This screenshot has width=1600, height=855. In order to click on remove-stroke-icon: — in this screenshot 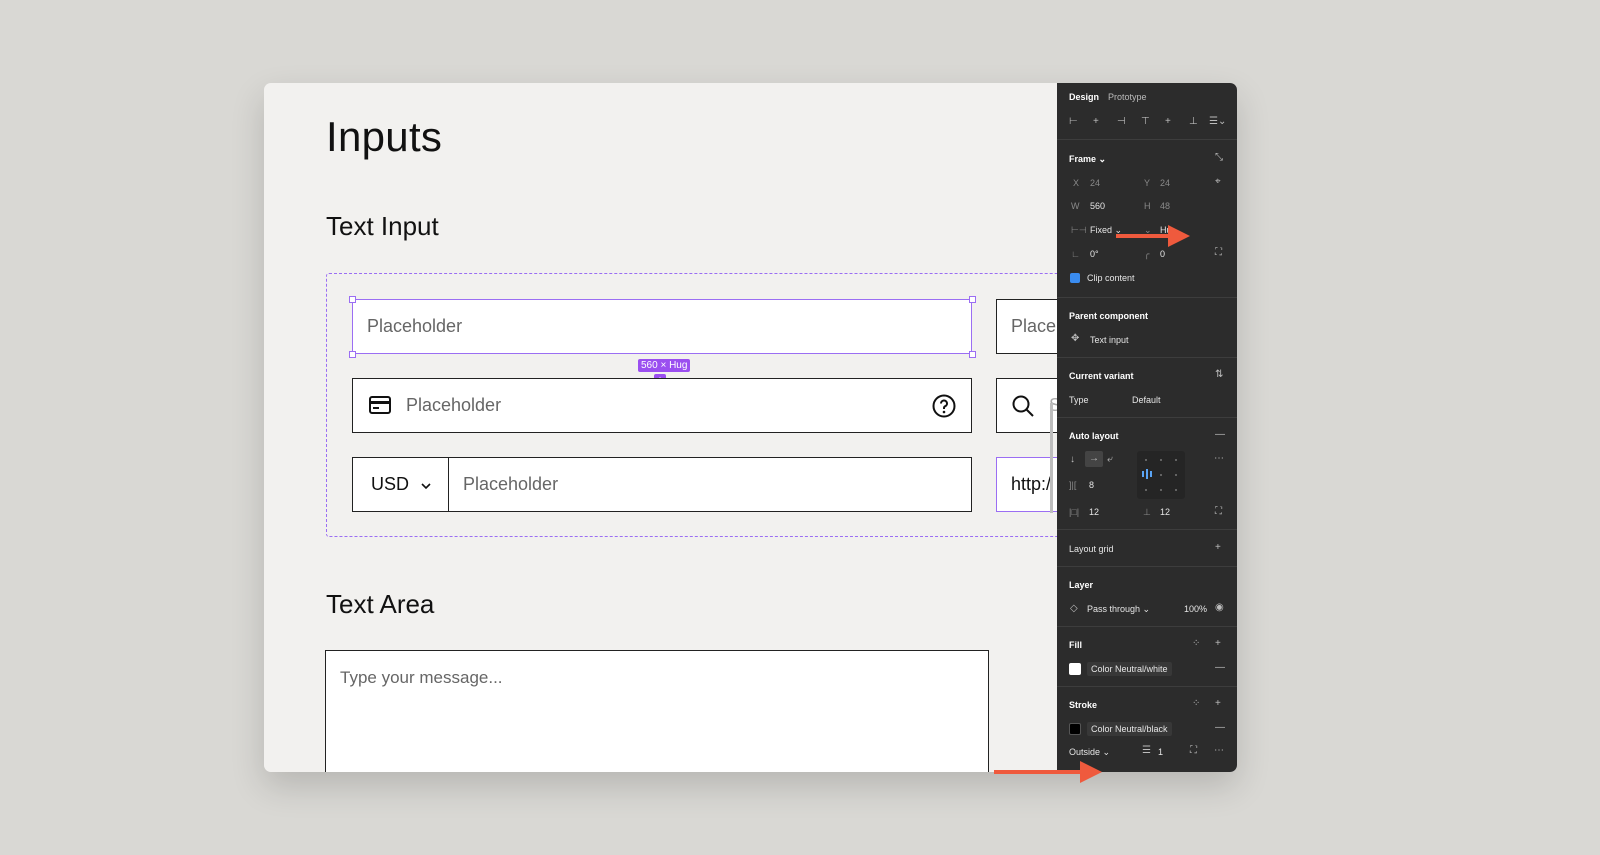, I will do `click(1220, 728)`.